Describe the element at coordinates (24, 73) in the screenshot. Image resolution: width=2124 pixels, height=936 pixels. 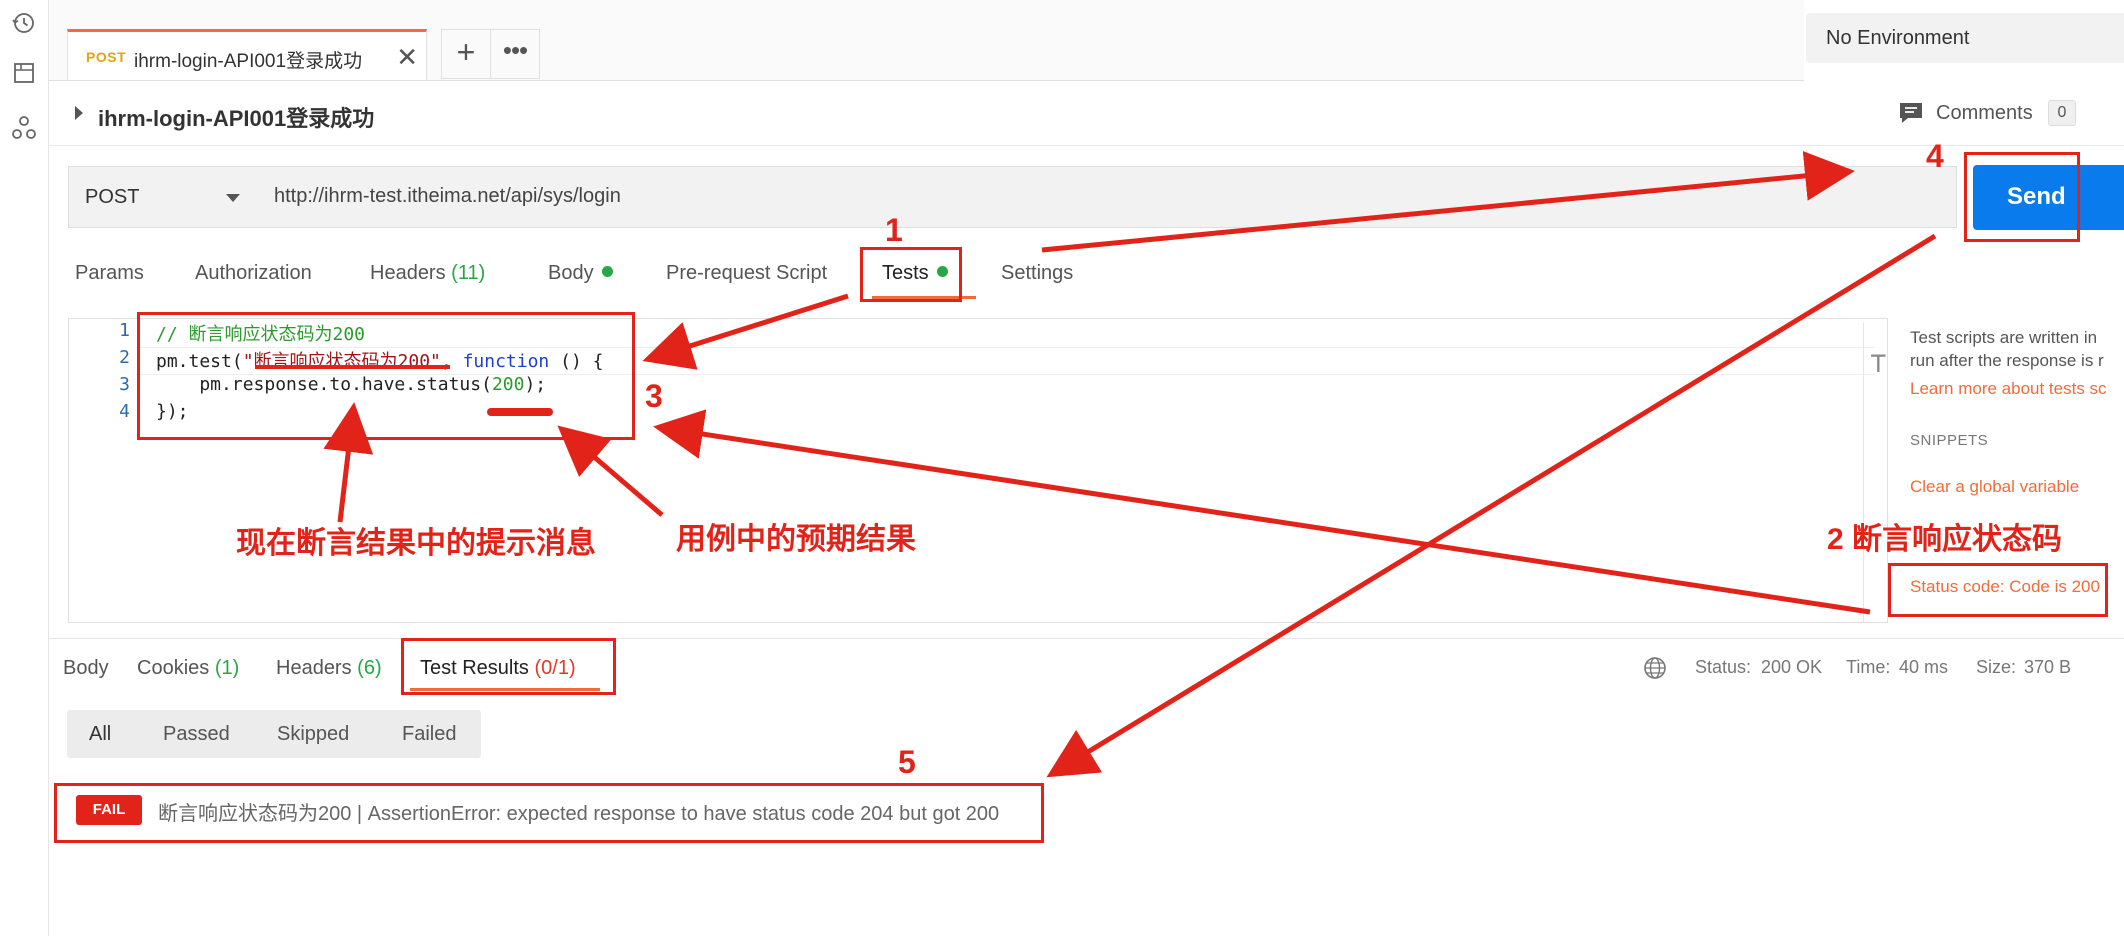
I see `collections-icon` at that location.